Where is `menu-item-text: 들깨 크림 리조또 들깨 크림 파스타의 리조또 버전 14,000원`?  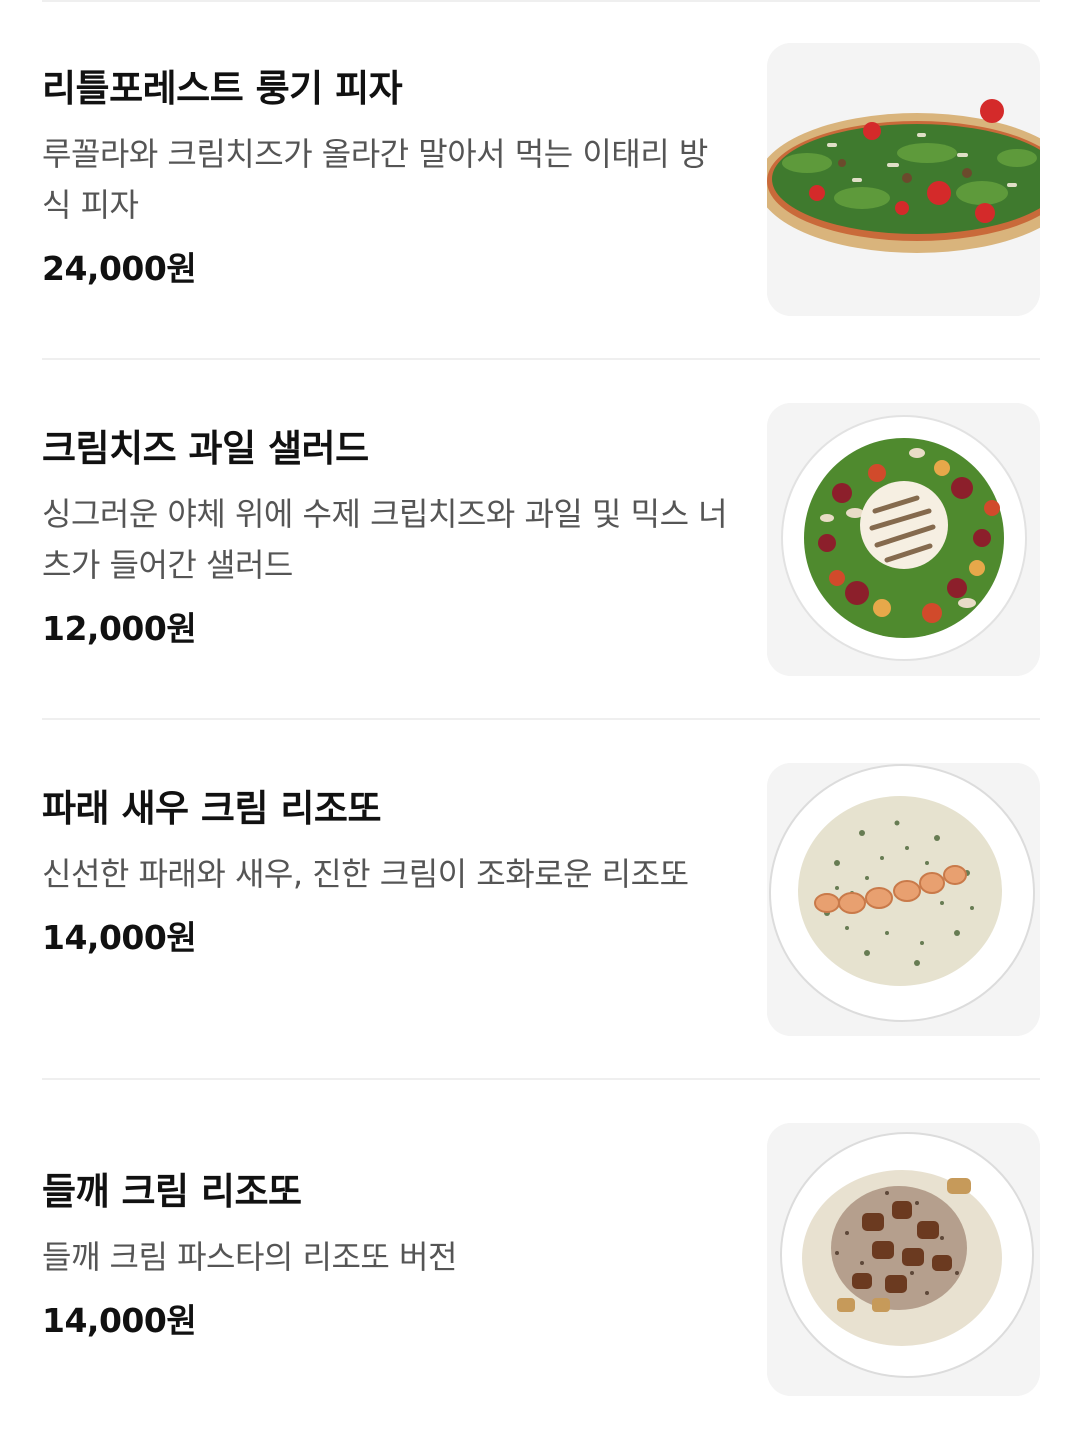 menu-item-text: 들깨 크림 리조또 들깨 크림 파스타의 리조또 버전 14,000원 is located at coordinates (387, 1255).